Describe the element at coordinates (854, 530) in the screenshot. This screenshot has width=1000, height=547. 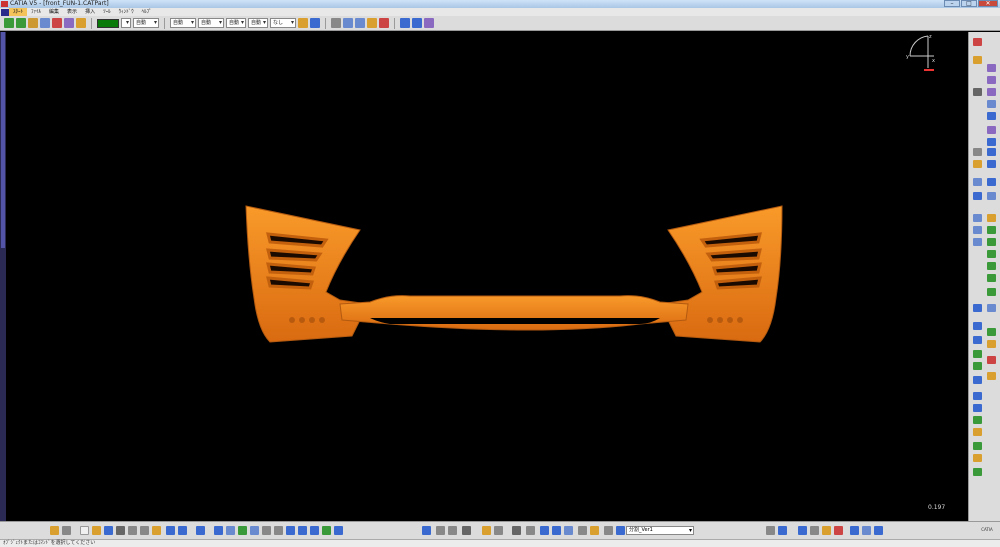
I see `environment-icon` at that location.